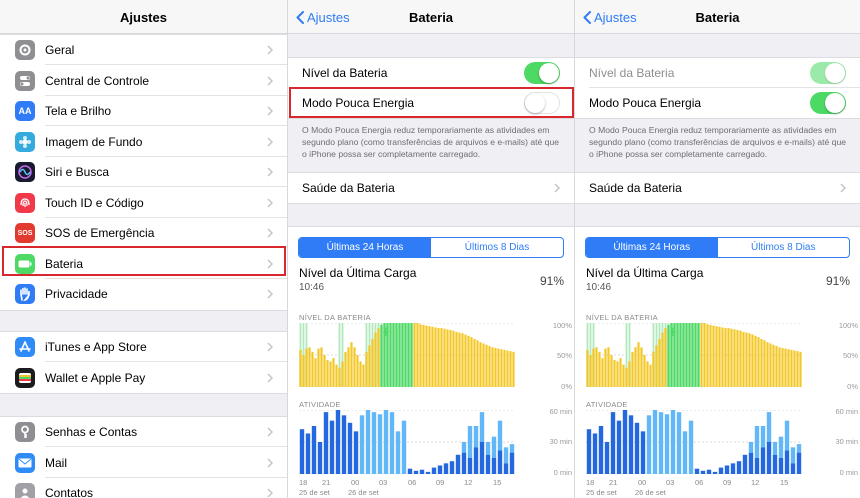  I want to click on activity-chart, so click(723, 442).